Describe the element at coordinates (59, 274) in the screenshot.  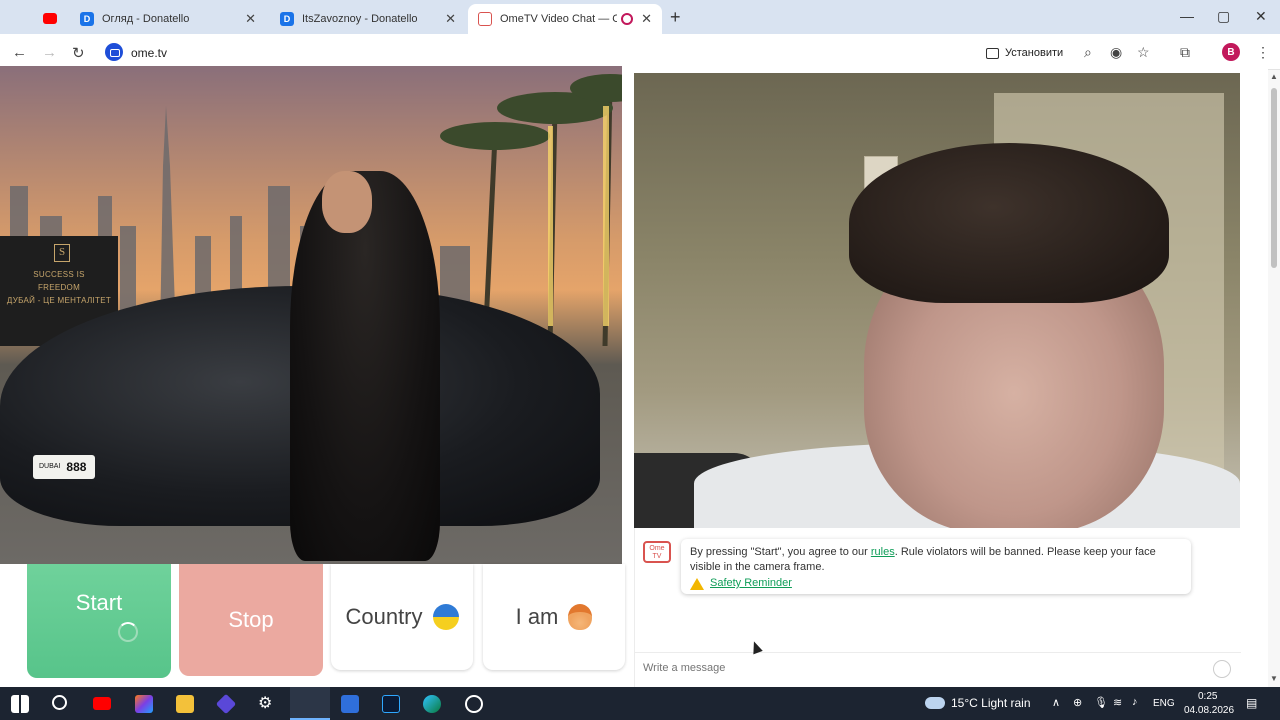
I see `sign-line: SUCCESS IS` at that location.